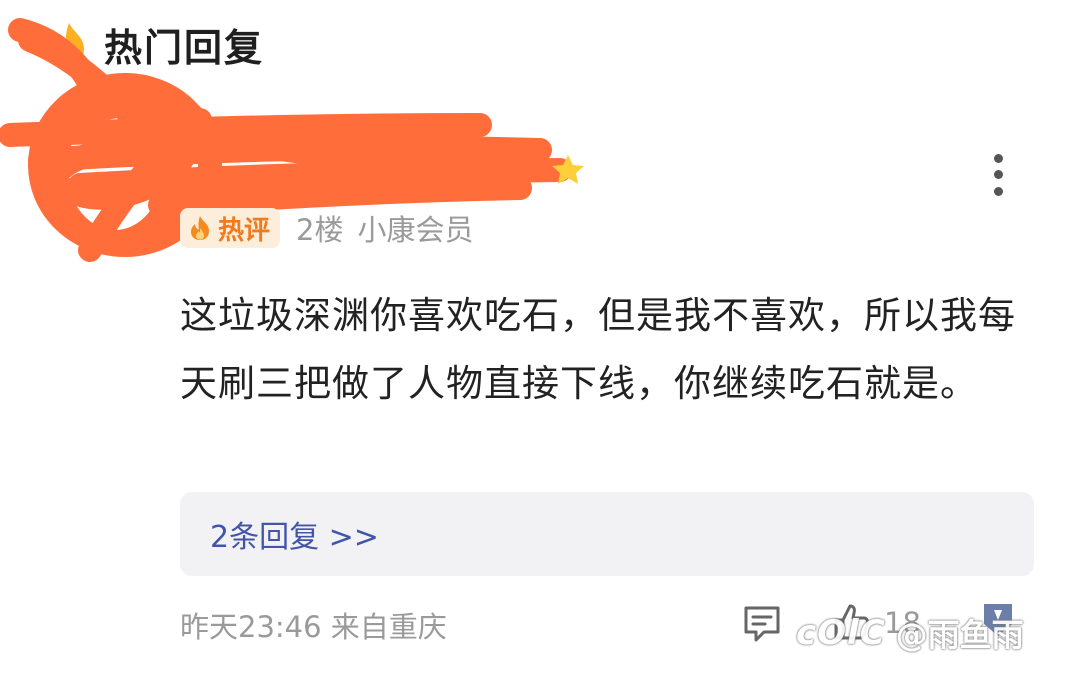 This screenshot has width=1080, height=682. I want to click on member-level: 小康会员, so click(415, 230).